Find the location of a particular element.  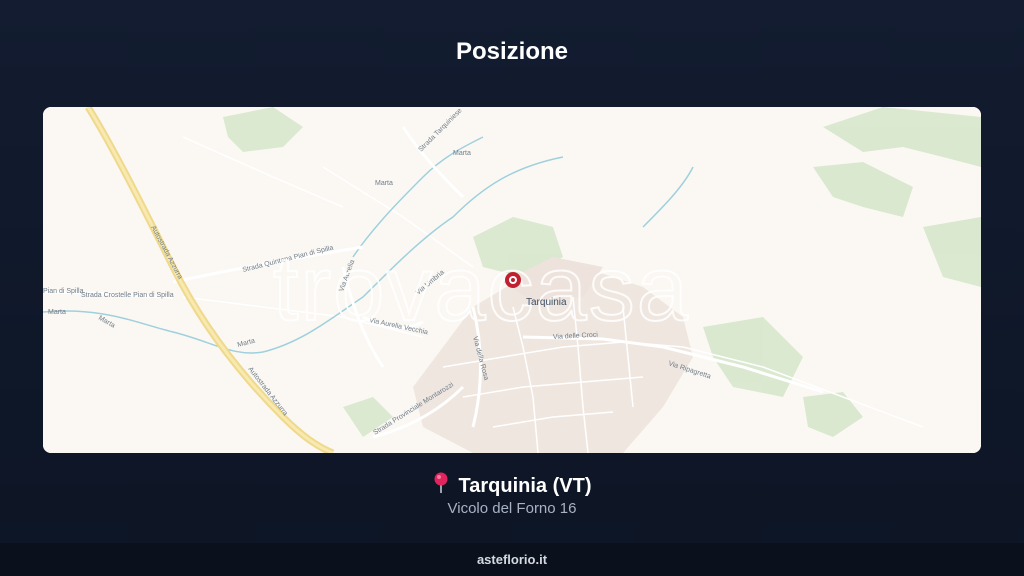

footer: asteflorio.it is located at coordinates (512, 559).